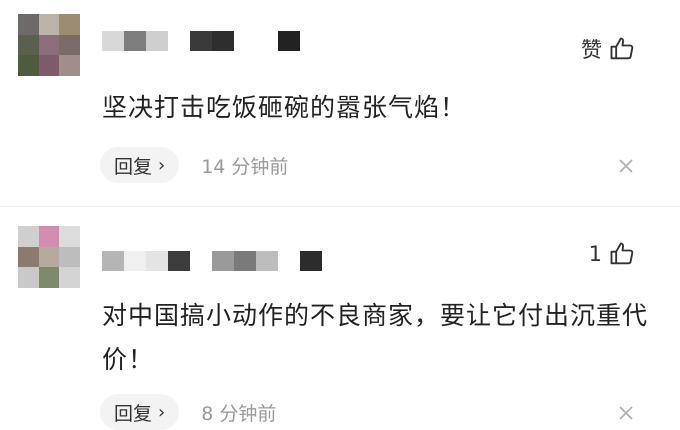 The width and height of the screenshot is (680, 430). Describe the element at coordinates (245, 166) in the screenshot. I see `comment-time: 14 分钟前` at that location.